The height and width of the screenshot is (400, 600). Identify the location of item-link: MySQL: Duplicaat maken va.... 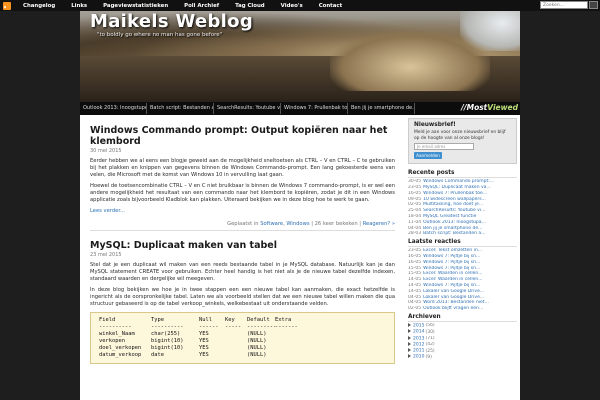
(457, 187).